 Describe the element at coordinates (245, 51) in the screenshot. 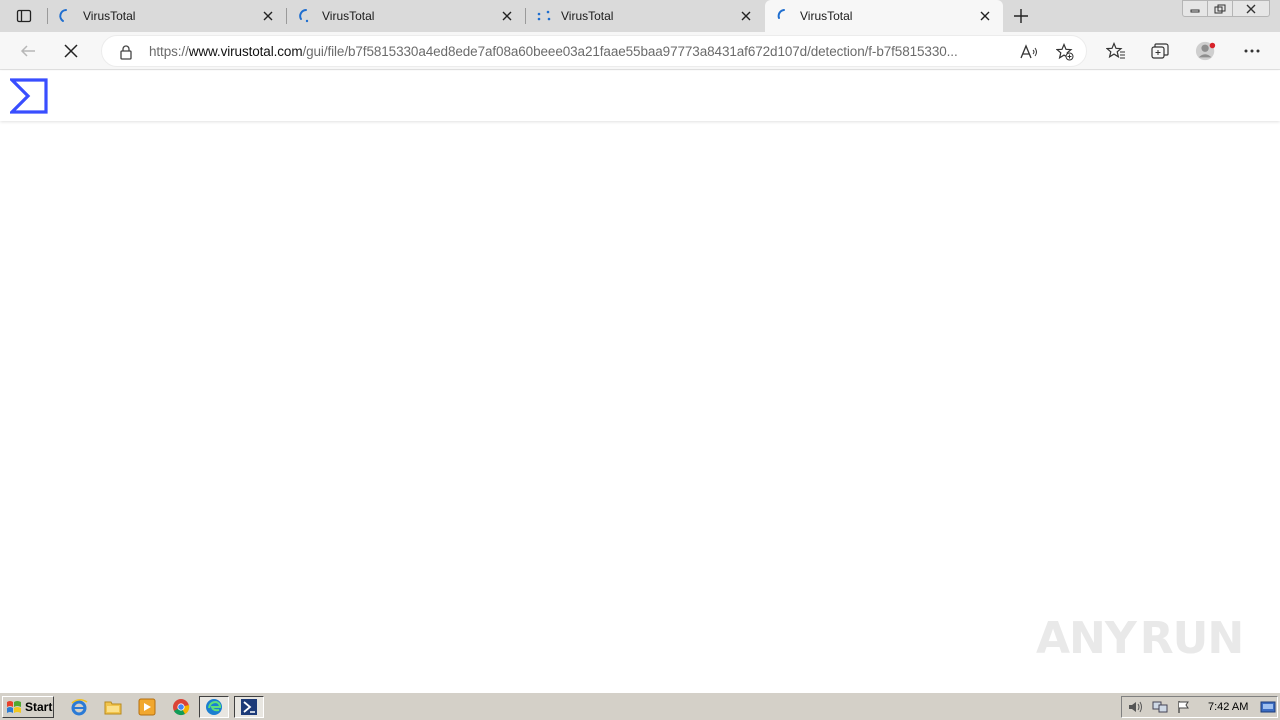

I see `url-host: www.virustotal.com` at that location.